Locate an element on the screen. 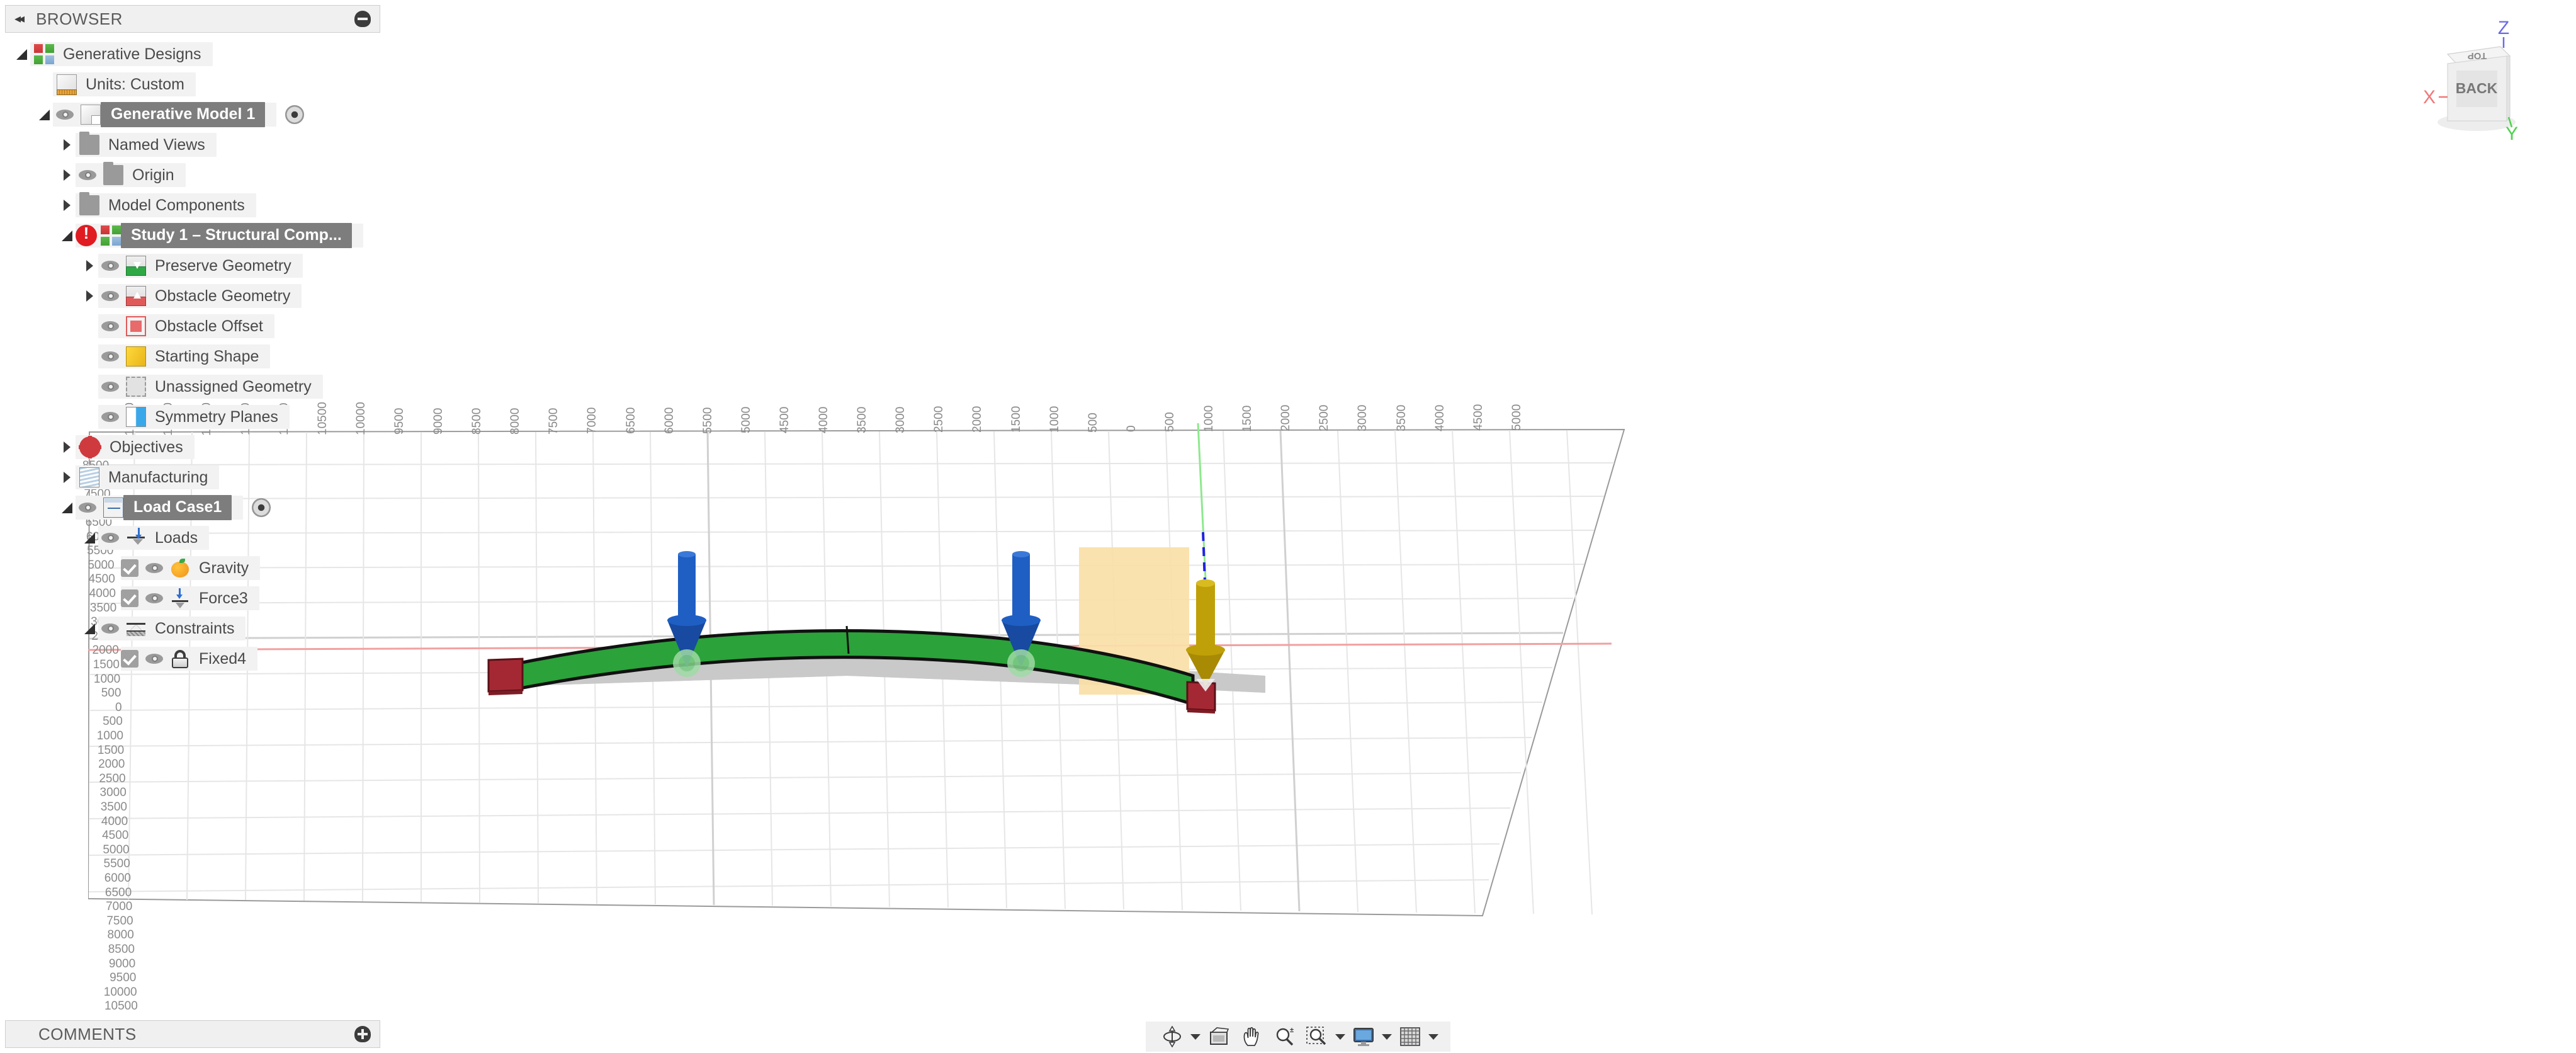 The image size is (2576, 1053). tree-item-chip: Manufacturing is located at coordinates (148, 477).